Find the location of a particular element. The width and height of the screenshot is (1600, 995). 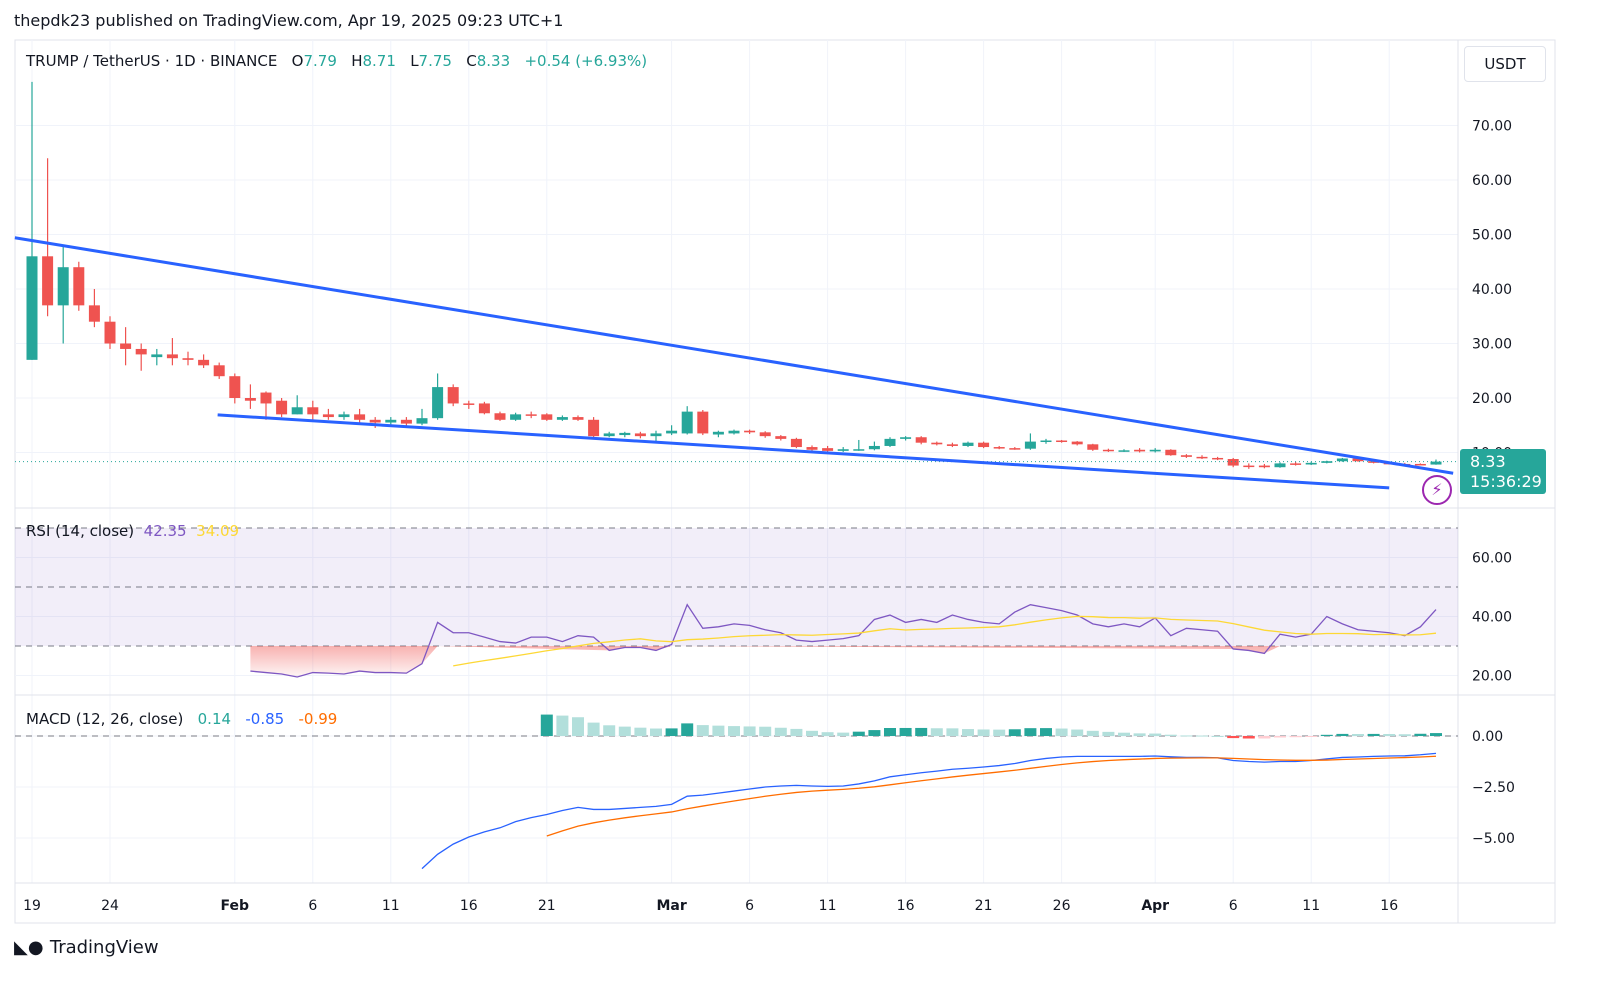

high-value: 8.71 is located at coordinates (379, 61).